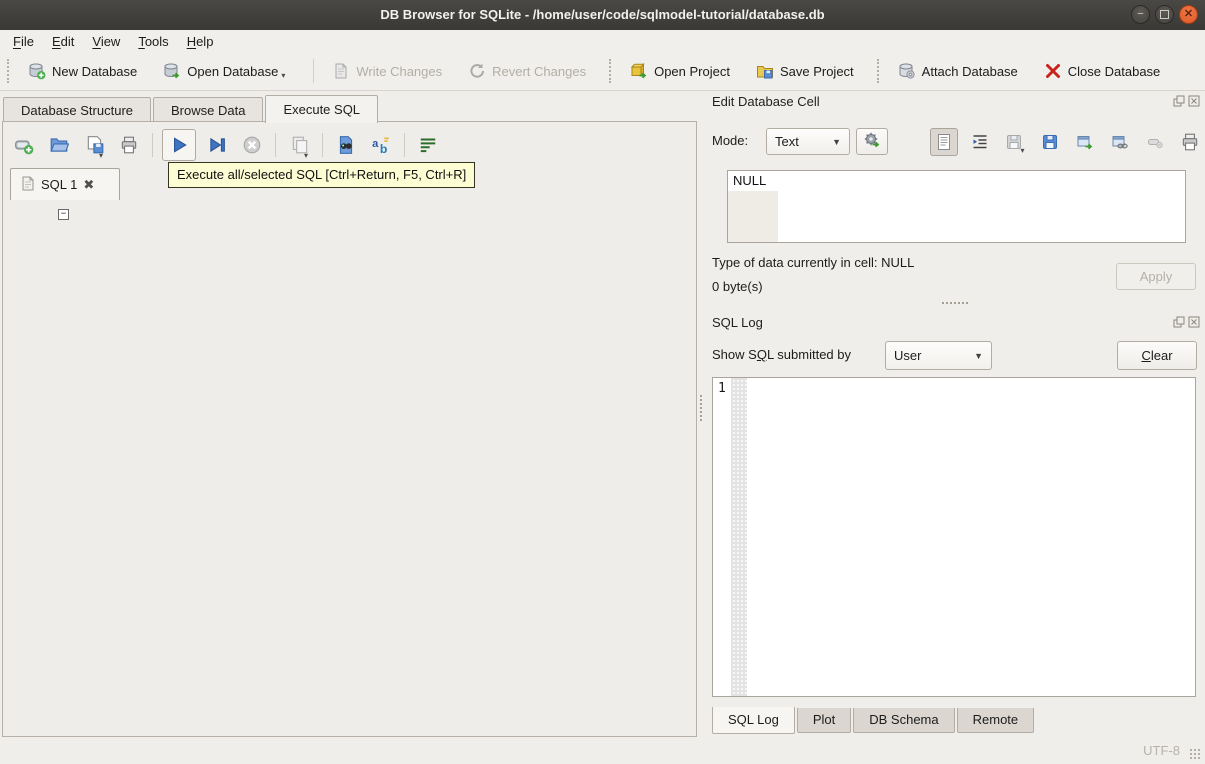 The width and height of the screenshot is (1205, 764). What do you see at coordinates (63, 41) in the screenshot?
I see `menu-edit: Edit` at bounding box center [63, 41].